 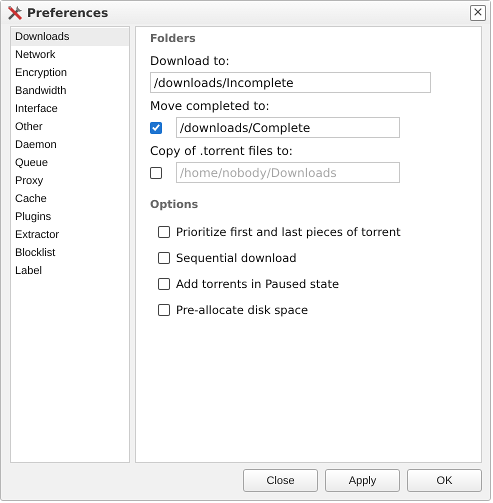 What do you see at coordinates (70, 91) in the screenshot?
I see `sidebar-item: Bandwidth` at bounding box center [70, 91].